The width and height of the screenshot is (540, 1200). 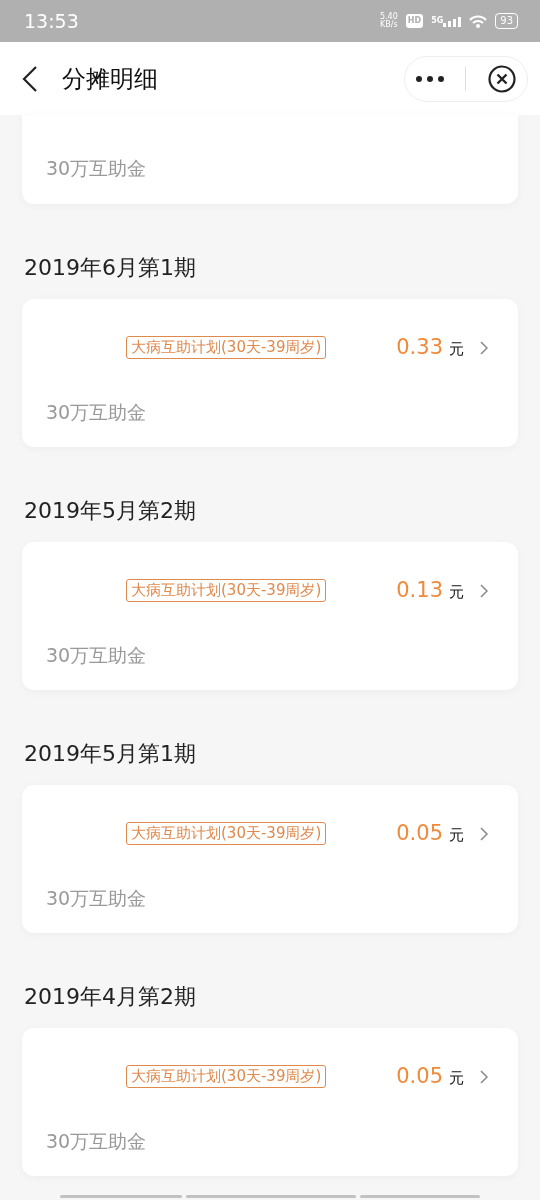 I want to click on detail-card: 大病互助计划(30天-39周岁) 0.33 元 30万互助金, so click(x=270, y=373).